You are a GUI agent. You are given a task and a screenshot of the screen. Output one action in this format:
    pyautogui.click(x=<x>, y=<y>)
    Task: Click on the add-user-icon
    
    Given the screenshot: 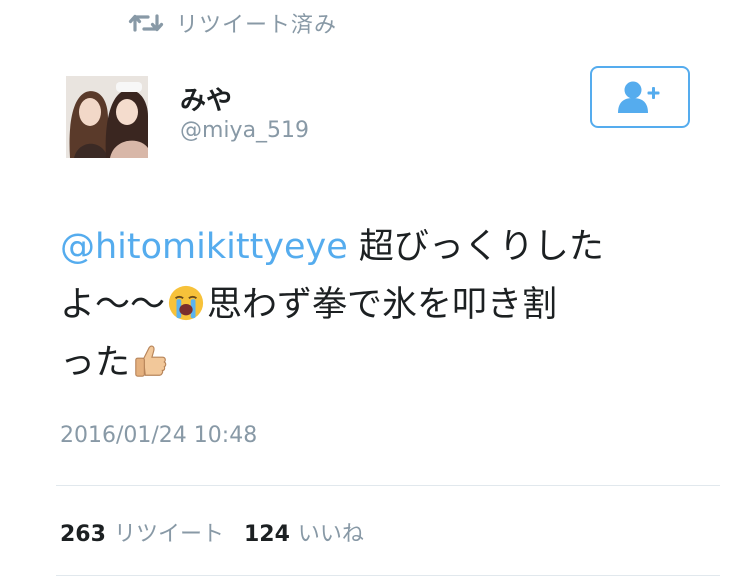 What is the action you would take?
    pyautogui.click(x=639, y=97)
    